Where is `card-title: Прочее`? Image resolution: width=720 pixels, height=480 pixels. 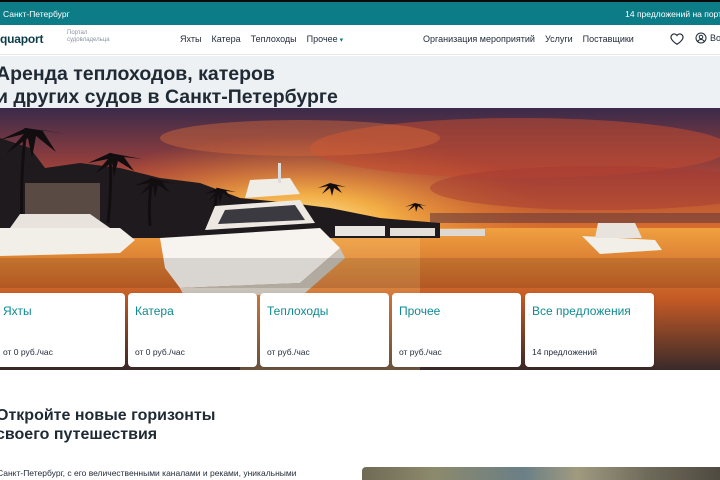 card-title: Прочее is located at coordinates (420, 311).